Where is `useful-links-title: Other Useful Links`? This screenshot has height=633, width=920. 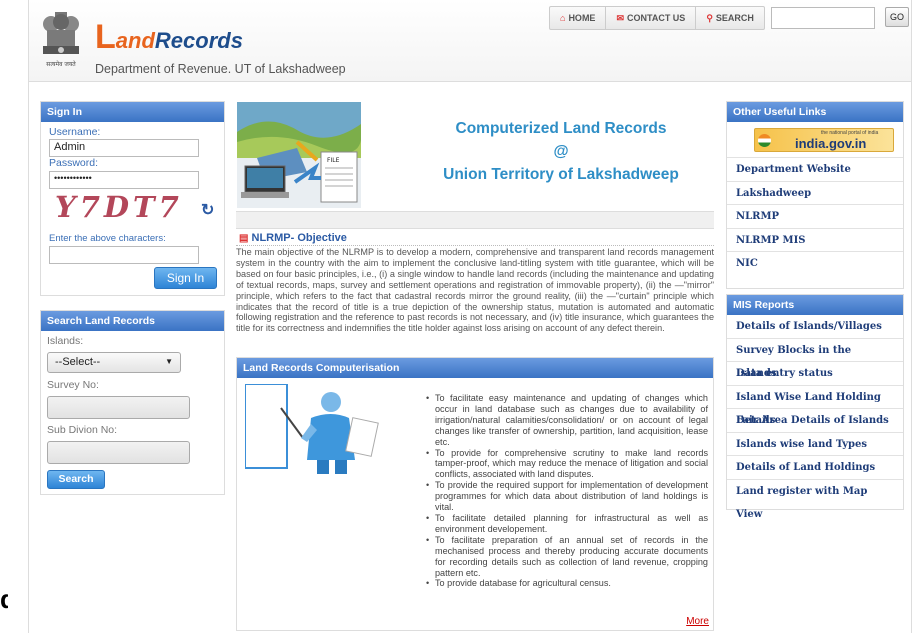 useful-links-title: Other Useful Links is located at coordinates (815, 112).